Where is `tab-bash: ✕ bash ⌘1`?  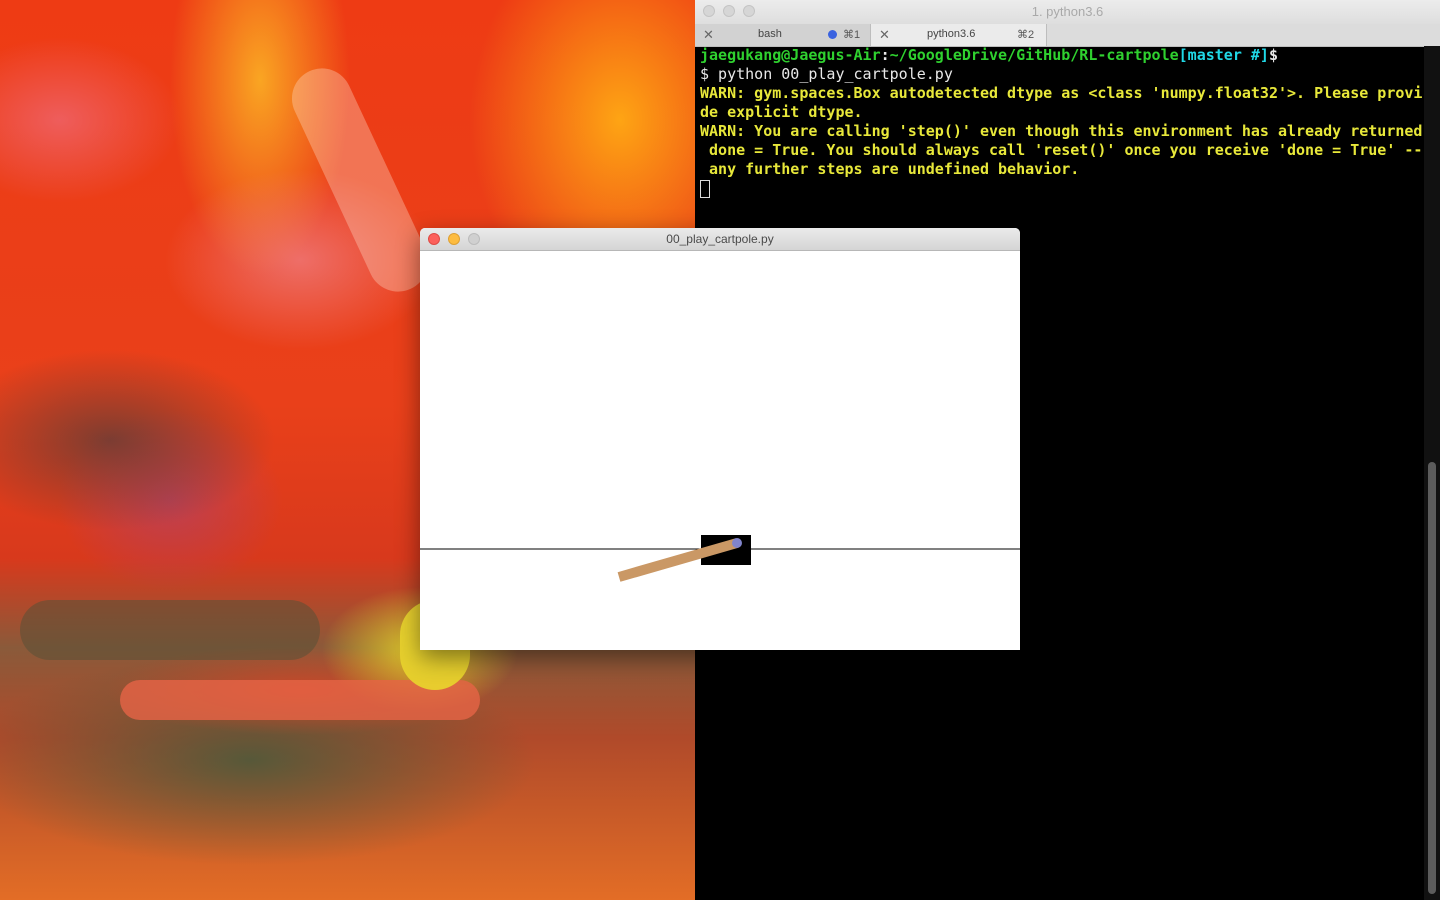 tab-bash: ✕ bash ⌘1 is located at coordinates (782, 35).